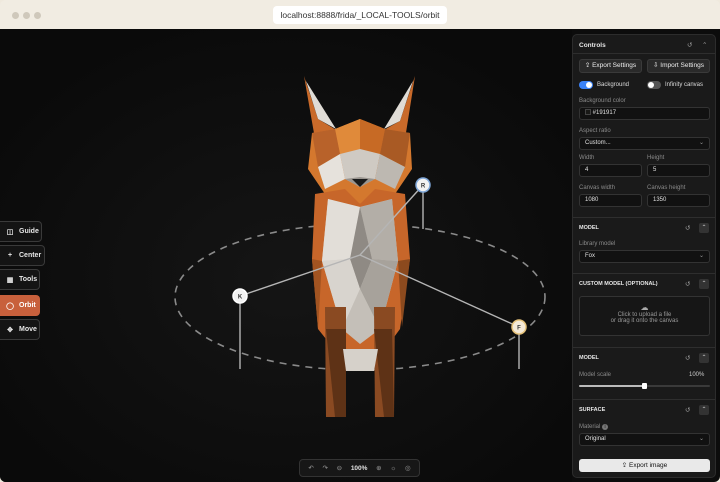  What do you see at coordinates (654, 85) in the screenshot?
I see `infinity-canvas-toggle` at bounding box center [654, 85].